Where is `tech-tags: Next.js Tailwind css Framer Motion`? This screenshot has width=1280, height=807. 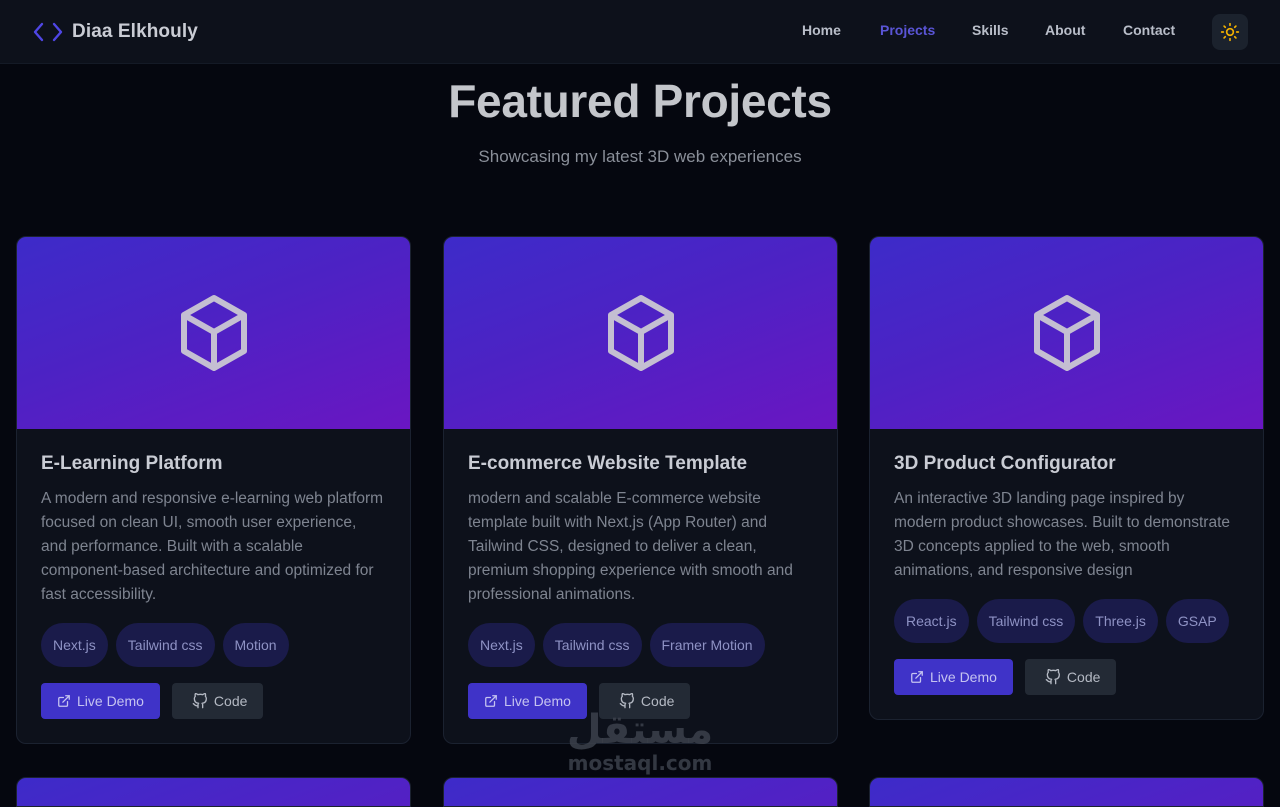 tech-tags: Next.js Tailwind css Framer Motion is located at coordinates (640, 645).